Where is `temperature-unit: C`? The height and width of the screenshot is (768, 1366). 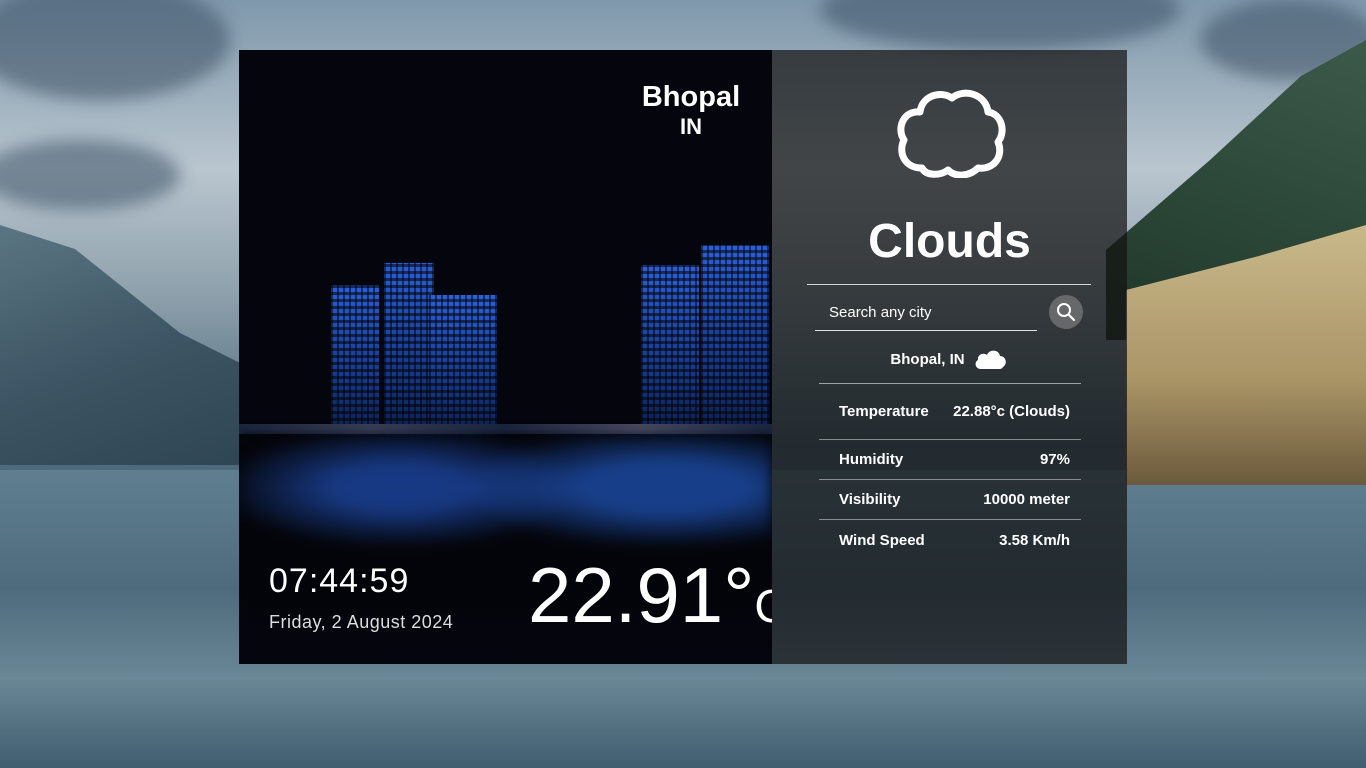 temperature-unit: C is located at coordinates (763, 606).